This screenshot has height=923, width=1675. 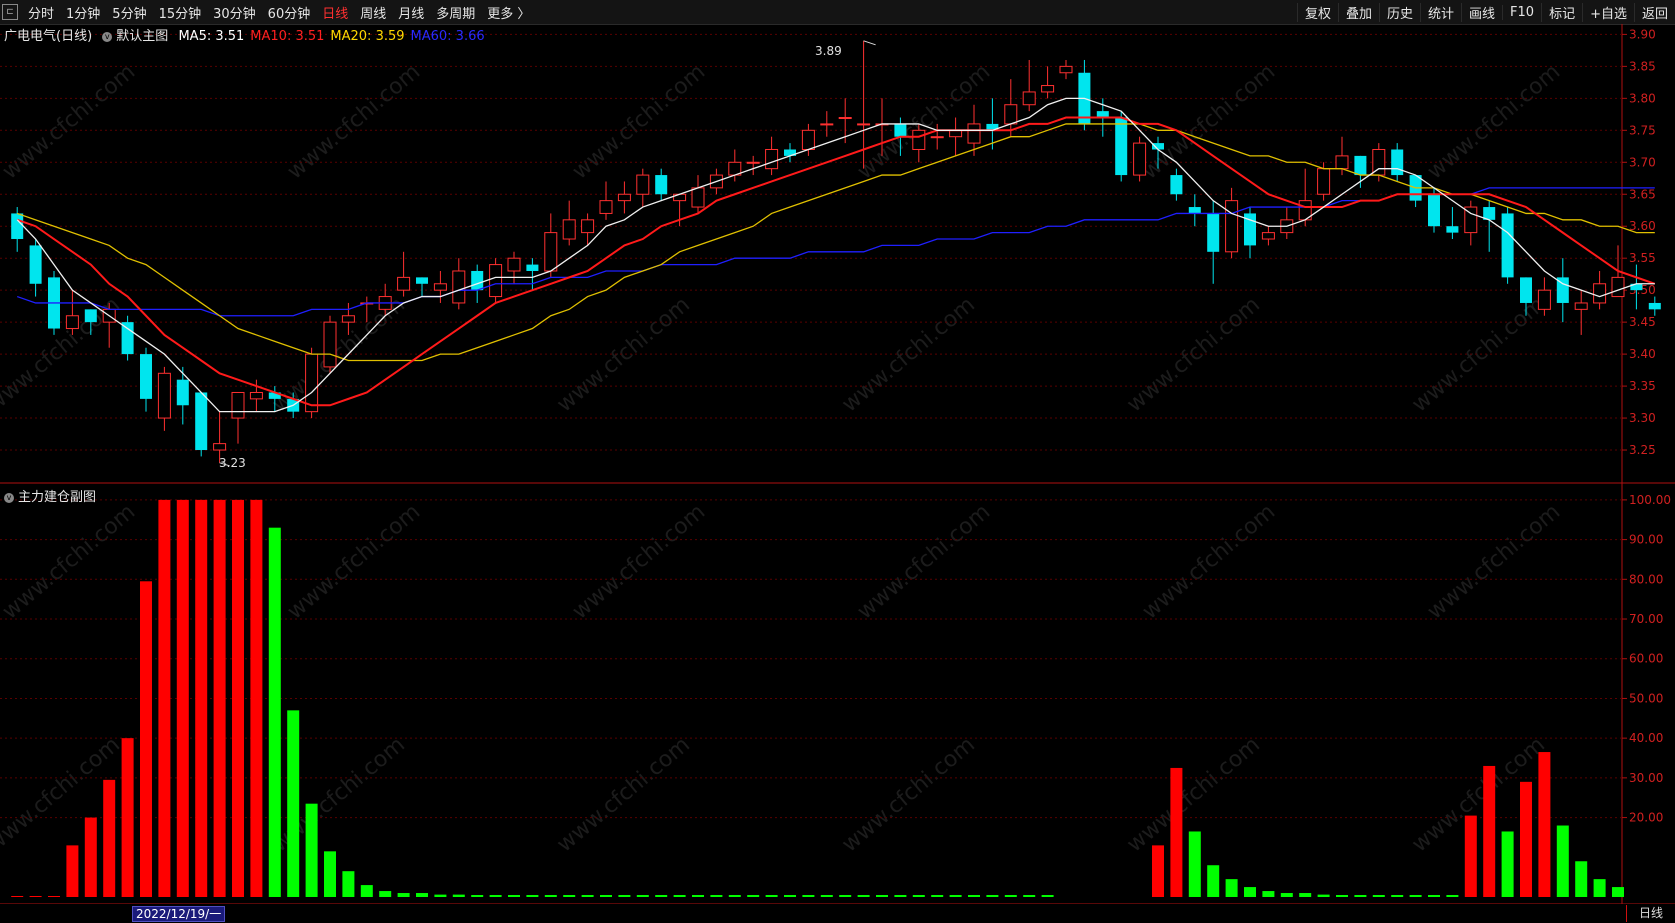 What do you see at coordinates (287, 36) in the screenshot?
I see `ma-label: MA10: 3.51` at bounding box center [287, 36].